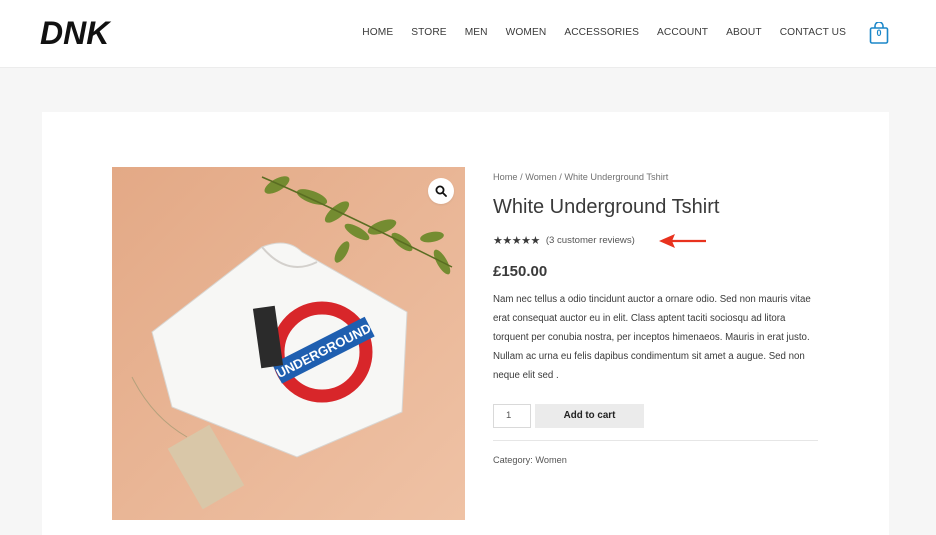  I want to click on nav-accessories: ACCESSORIES, so click(601, 32).